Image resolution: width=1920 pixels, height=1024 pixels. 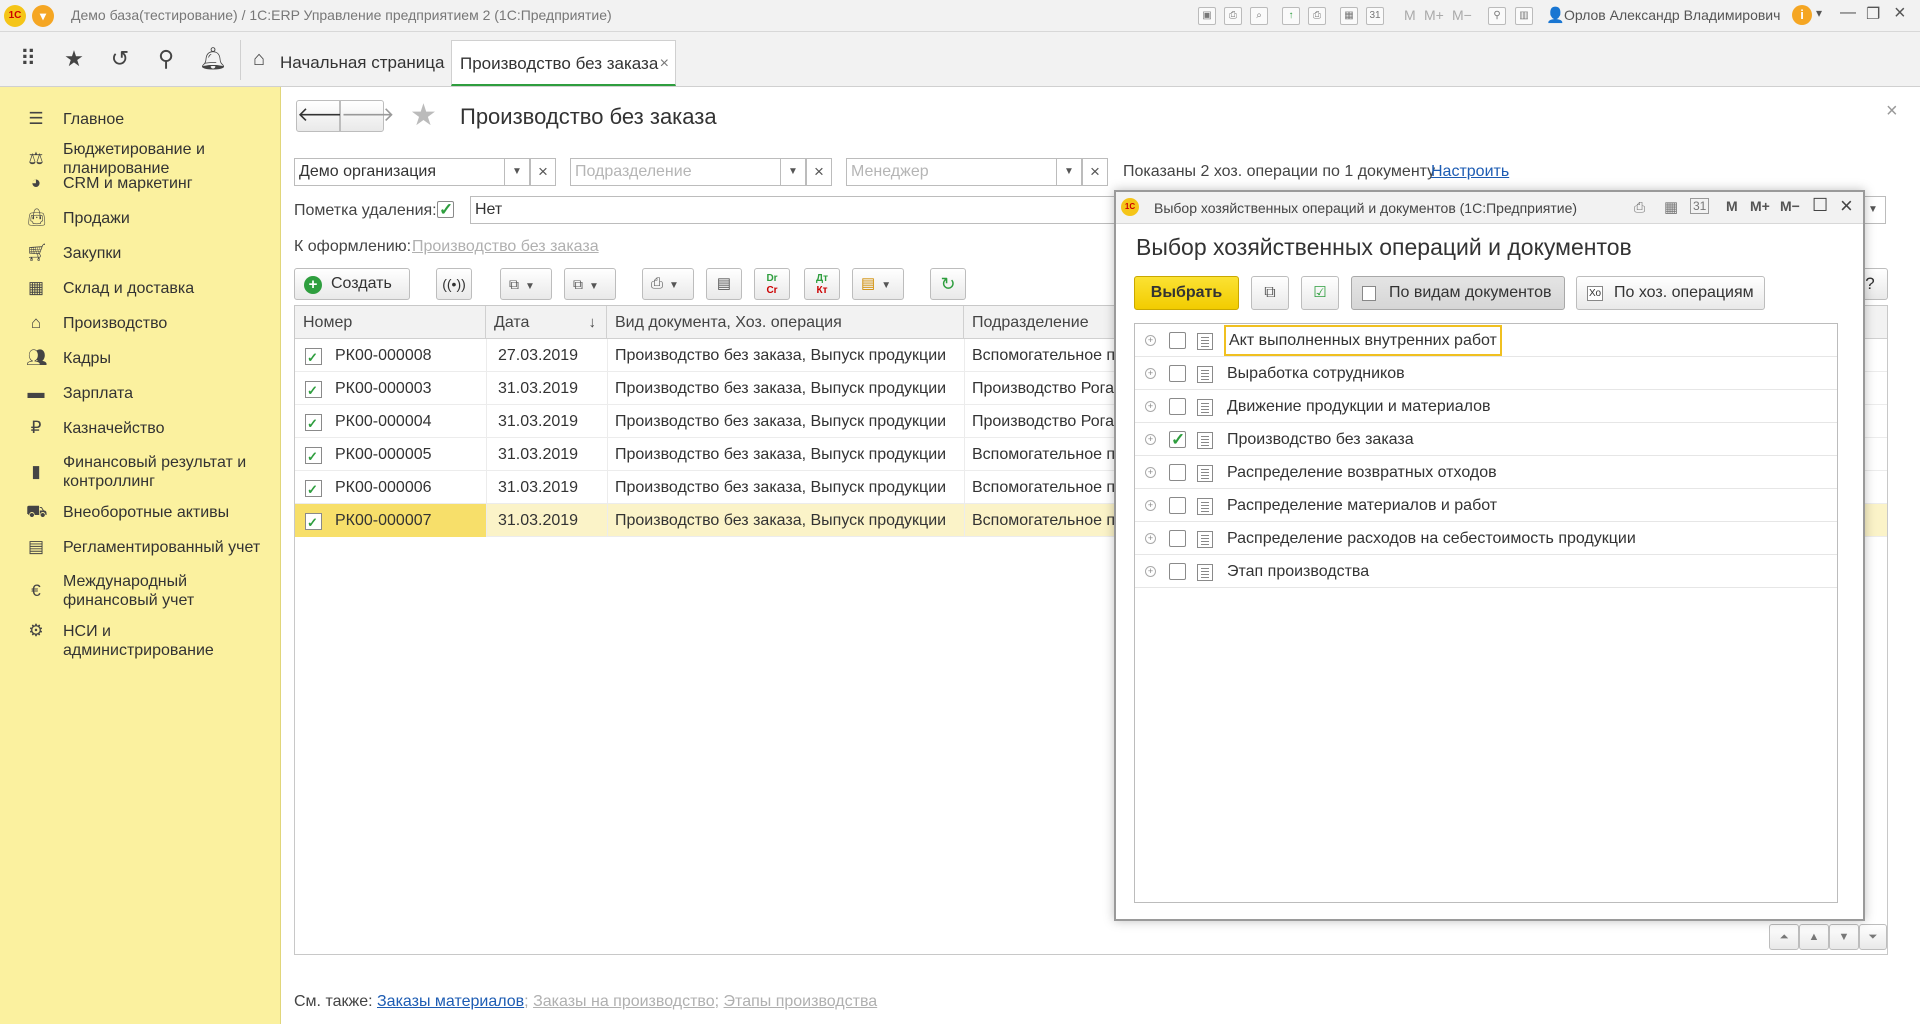 What do you see at coordinates (793, 172) in the screenshot?
I see `department-dropdown-icon: ▼` at bounding box center [793, 172].